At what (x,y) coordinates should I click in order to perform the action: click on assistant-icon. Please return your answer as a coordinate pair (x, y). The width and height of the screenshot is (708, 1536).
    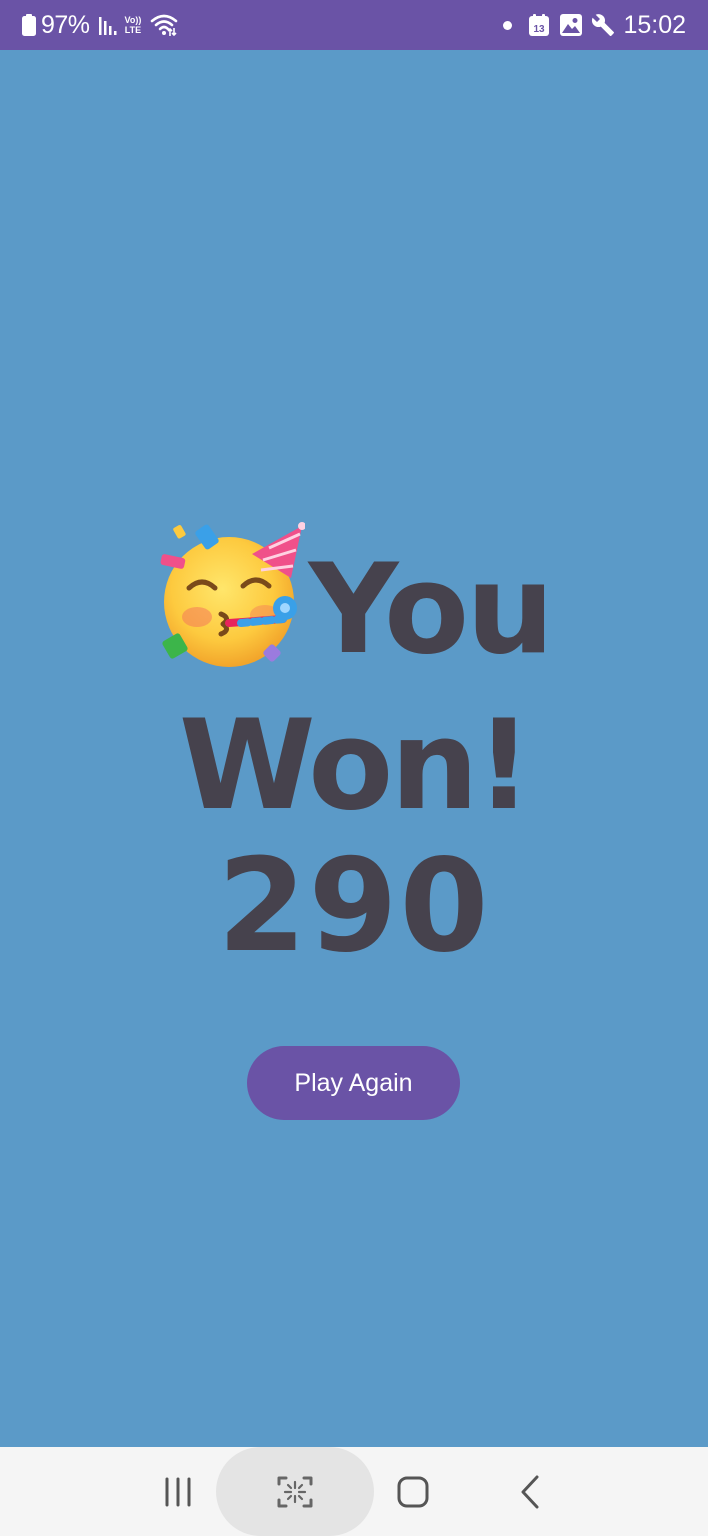
    Looking at the image, I should click on (295, 1492).